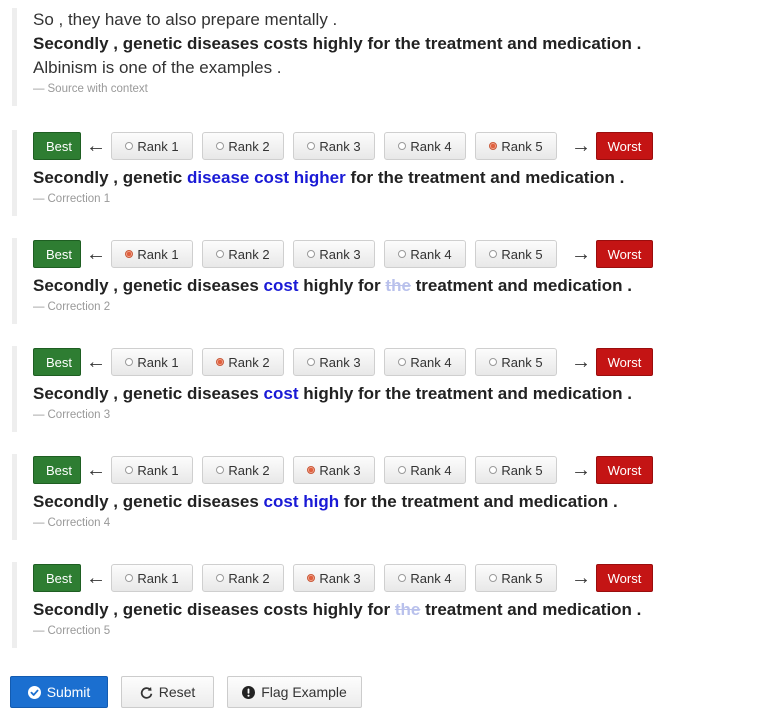 Image resolution: width=763 pixels, height=708 pixels. I want to click on inserted-text: cost, so click(281, 393).